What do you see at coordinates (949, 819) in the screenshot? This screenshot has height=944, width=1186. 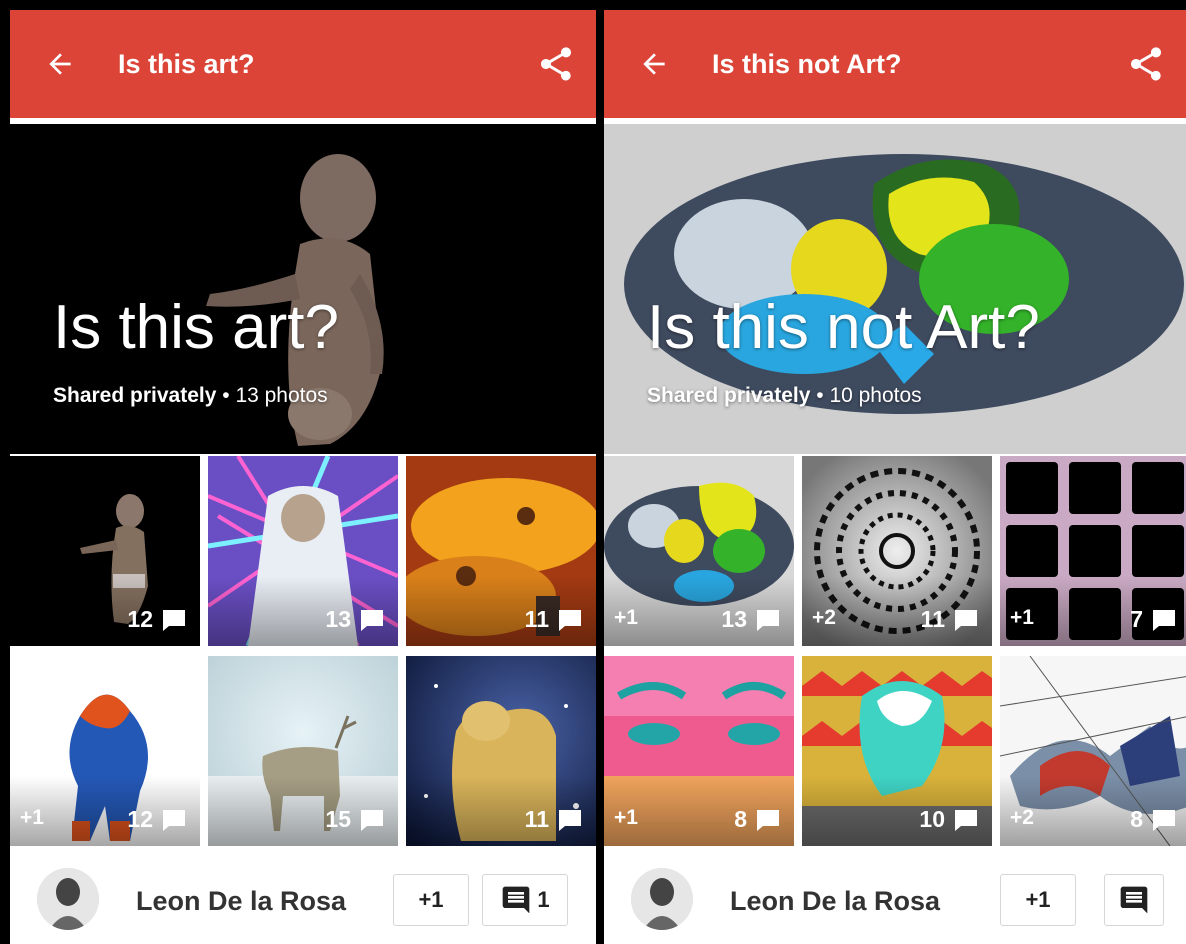 I see `comment-count: 10` at bounding box center [949, 819].